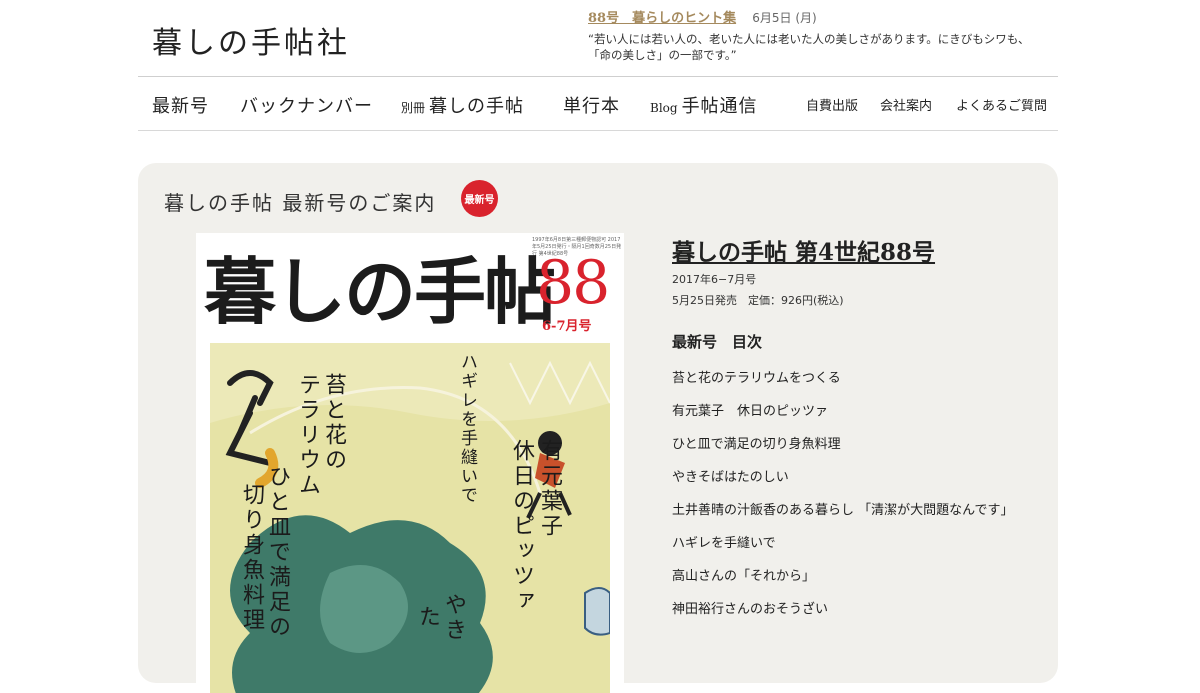 The image size is (1200, 693). What do you see at coordinates (300, 203) in the screenshot?
I see `panel-title: 暮しの手帖 最新号のご案内` at bounding box center [300, 203].